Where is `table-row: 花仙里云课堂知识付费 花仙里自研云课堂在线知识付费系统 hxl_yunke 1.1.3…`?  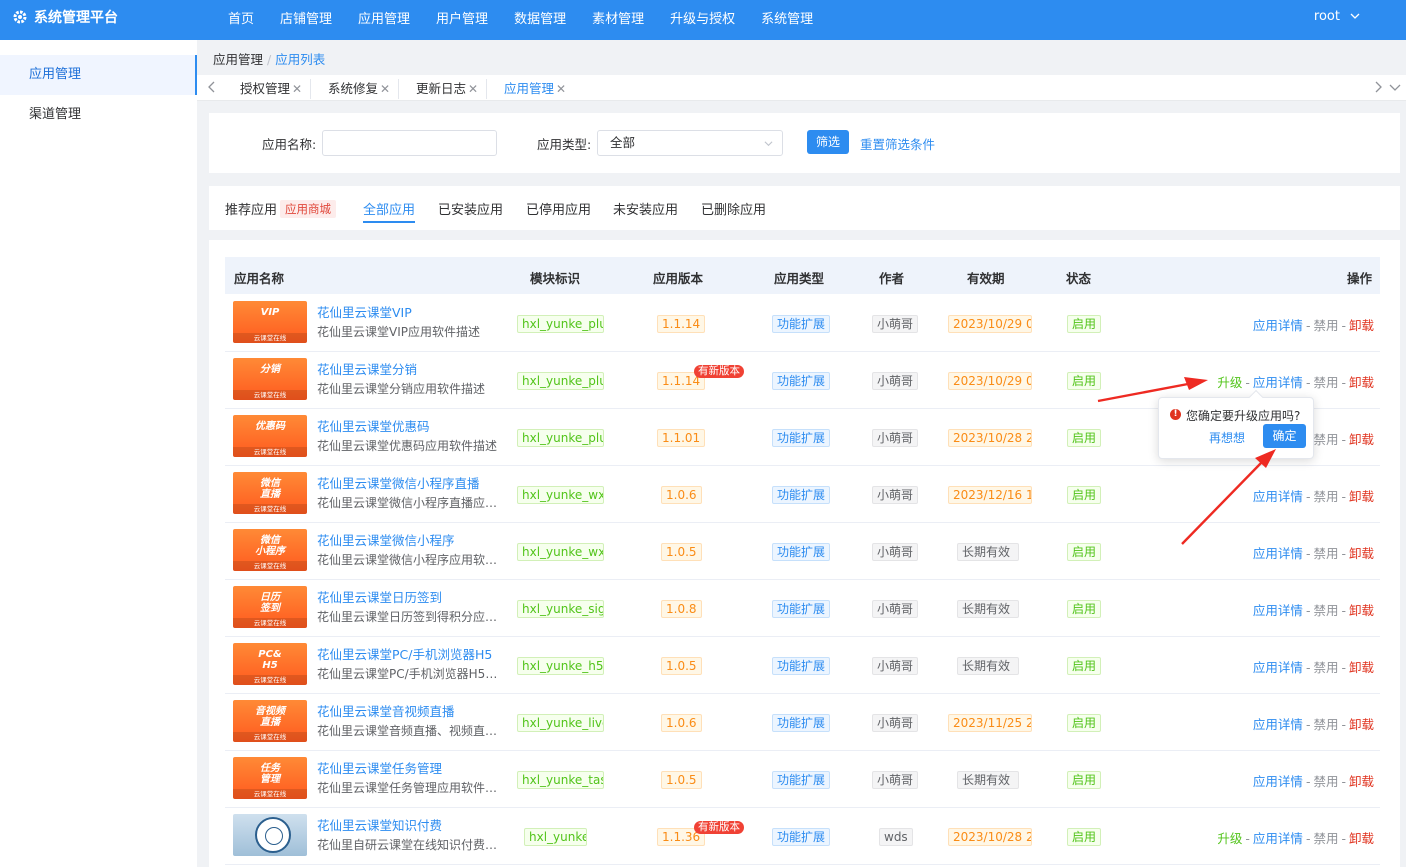 table-row: 花仙里云课堂知识付费 花仙里自研云课堂在线知识付费系统 hxl_yunke 1.1.3… is located at coordinates (802, 836).